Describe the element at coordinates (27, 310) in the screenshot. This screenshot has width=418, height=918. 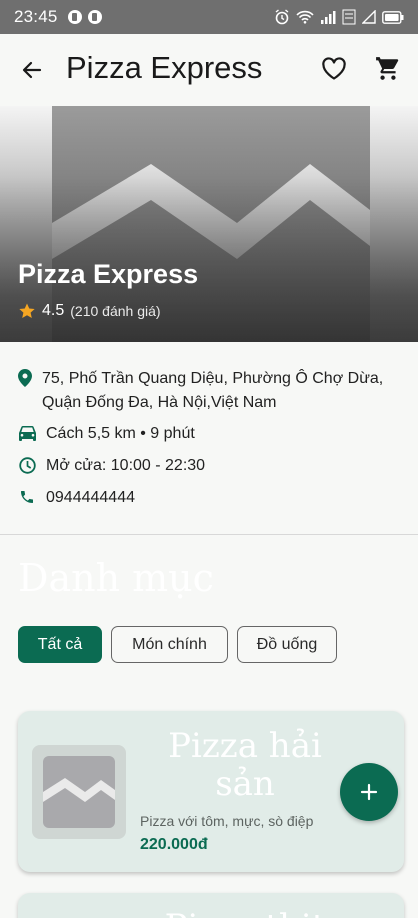
I see `star-icon` at that location.